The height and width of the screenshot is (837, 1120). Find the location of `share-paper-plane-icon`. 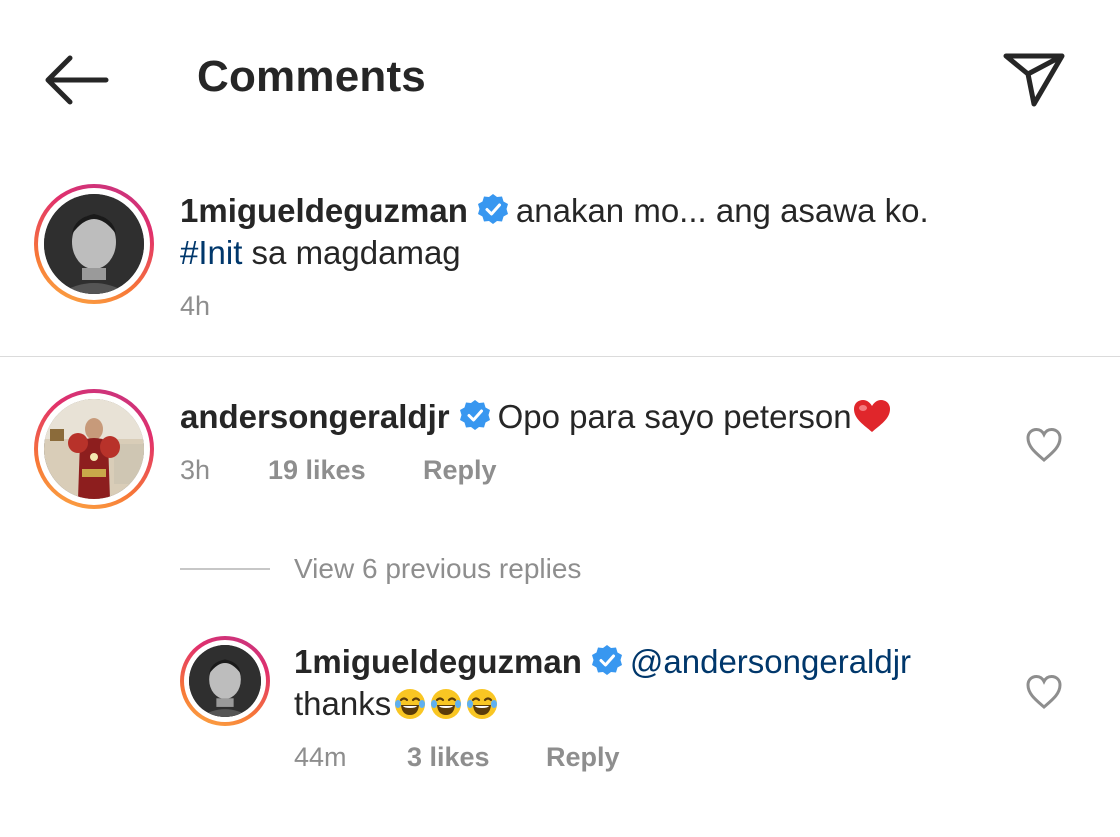

share-paper-plane-icon is located at coordinates (1034, 78).